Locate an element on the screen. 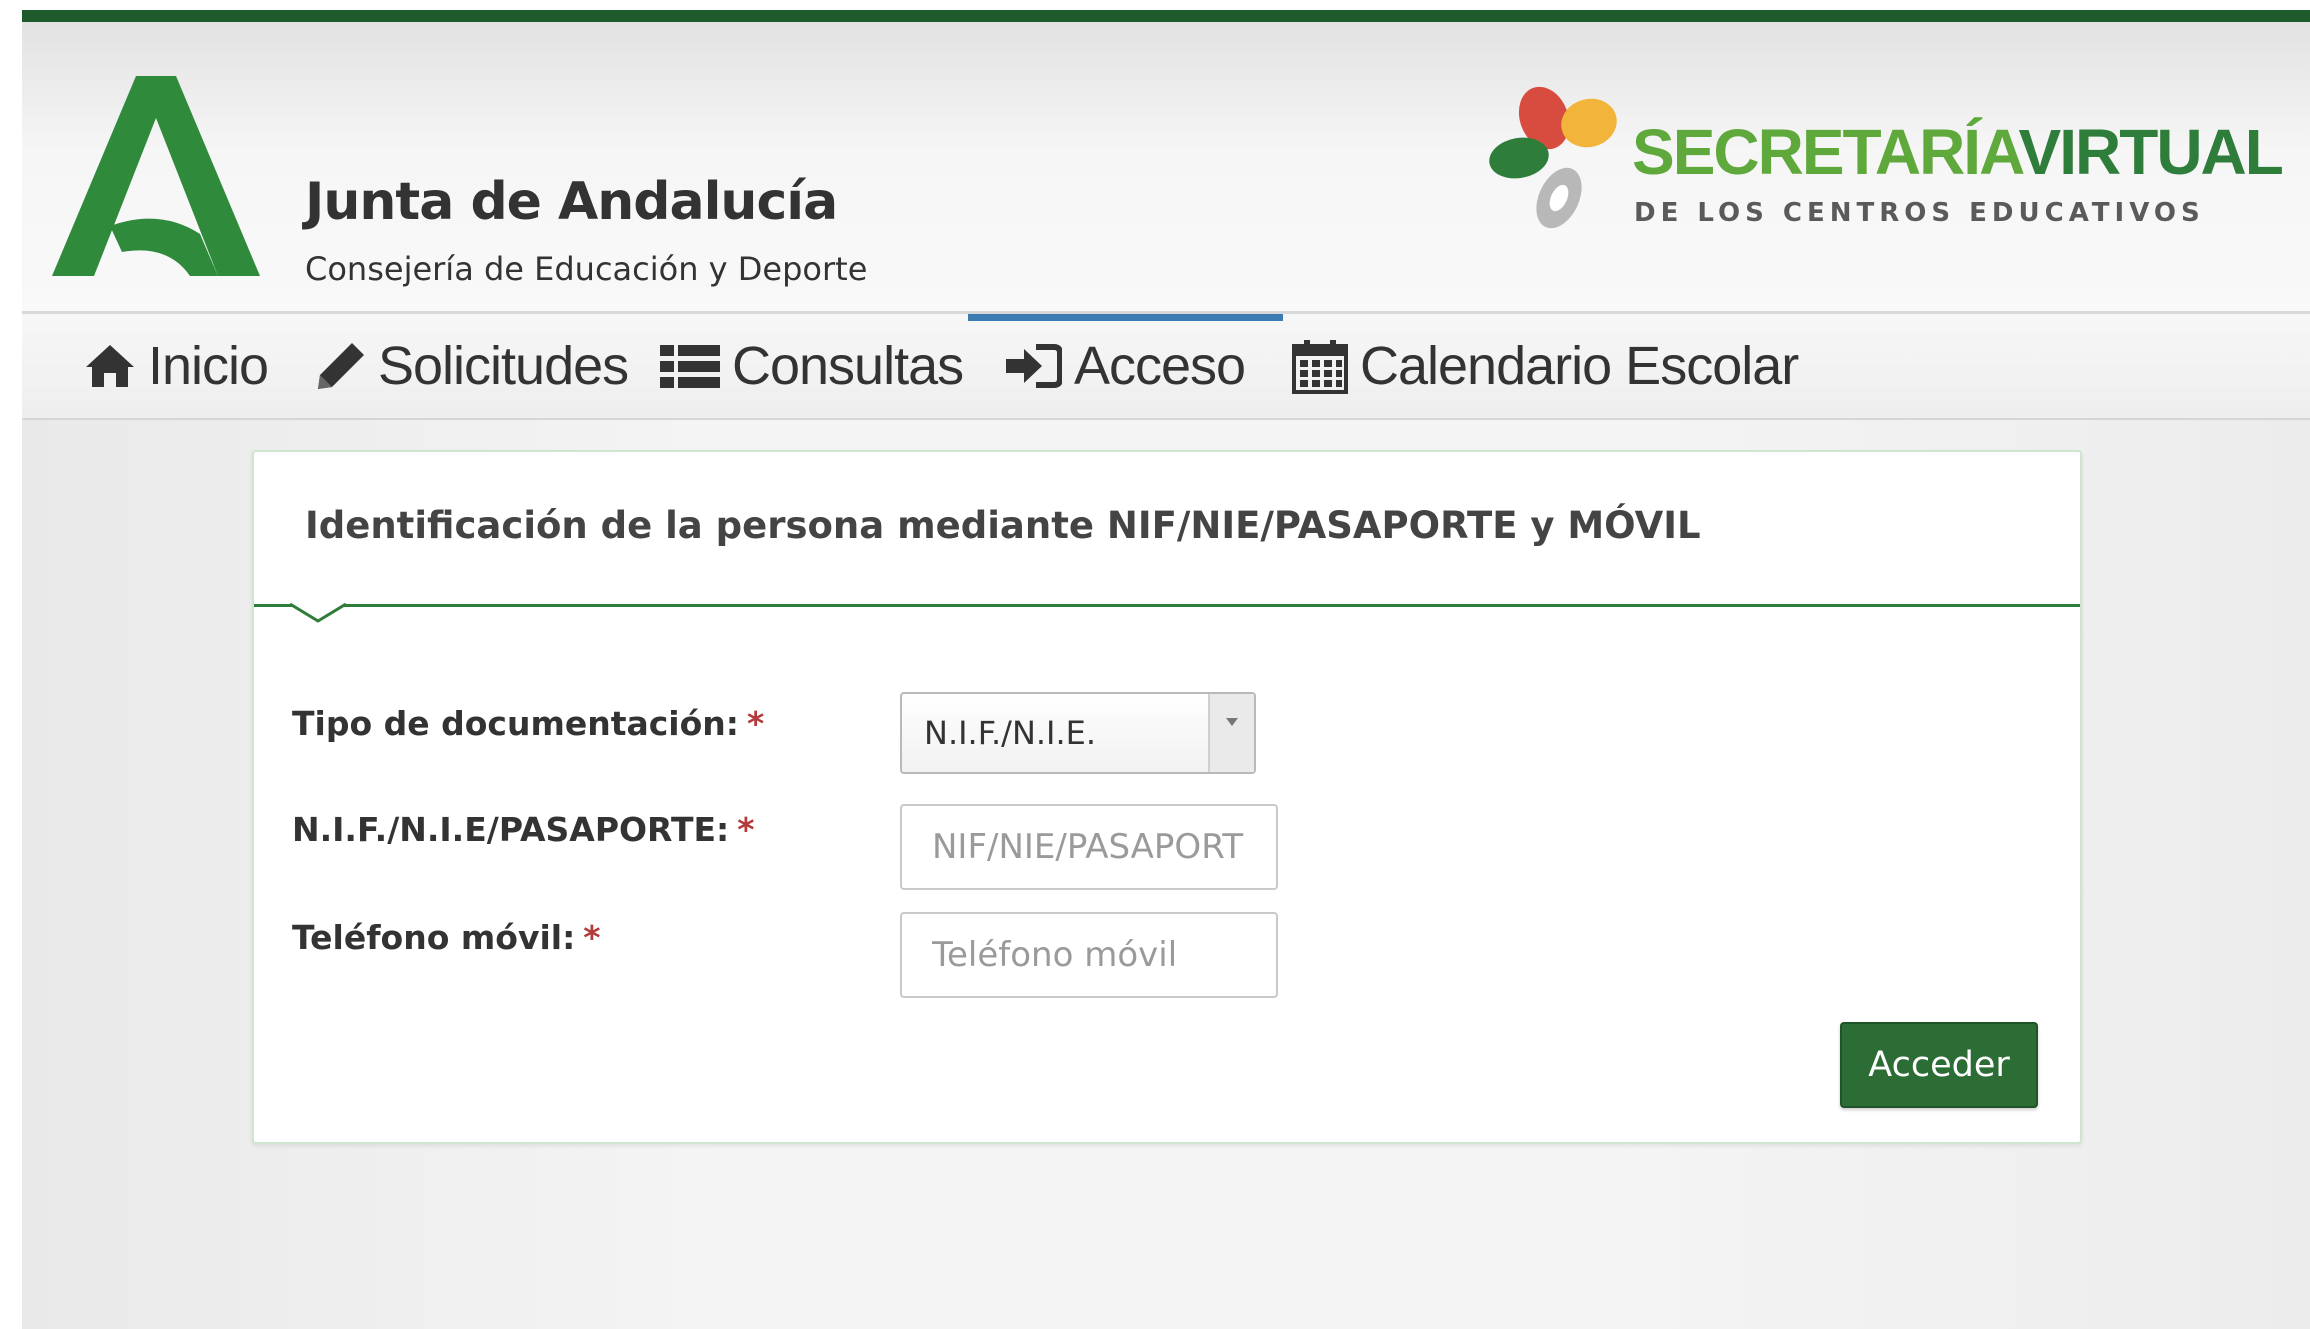  phone-label: Teléfono móvil: * is located at coordinates (446, 937).